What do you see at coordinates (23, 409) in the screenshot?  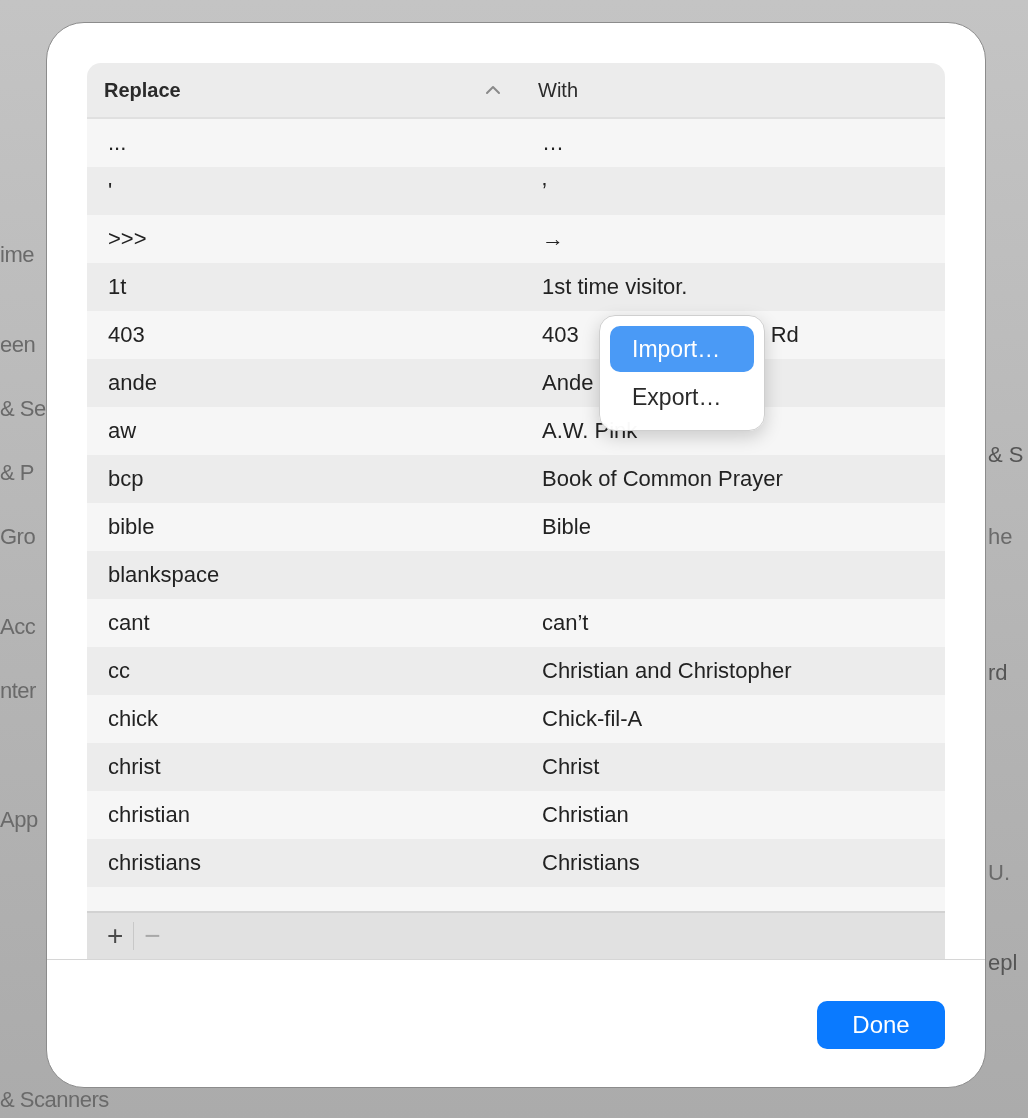 I see `settings-sidebar-item: & Se` at bounding box center [23, 409].